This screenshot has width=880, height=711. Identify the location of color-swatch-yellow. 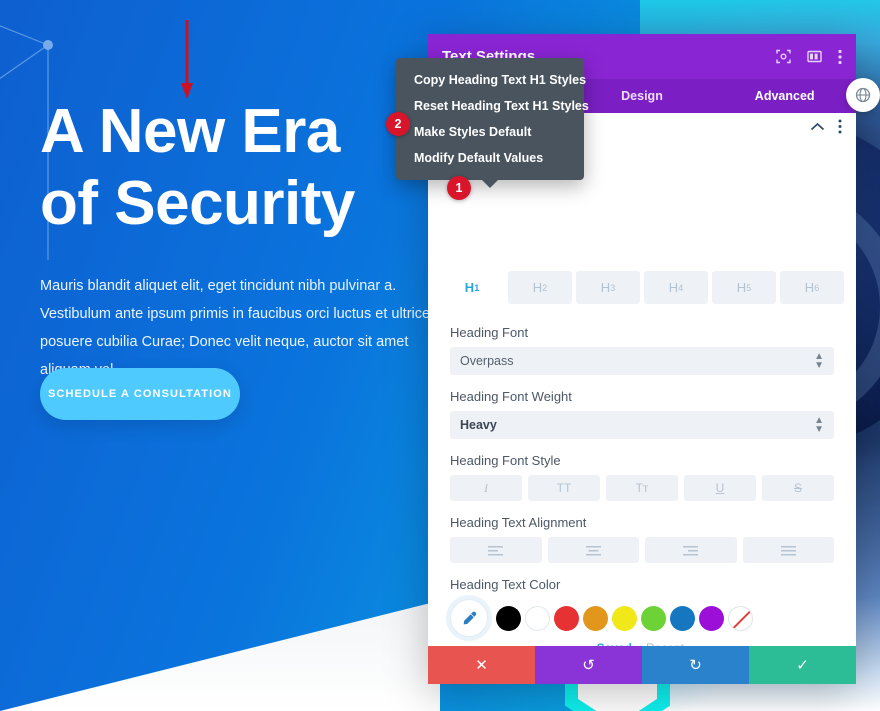
(624, 618).